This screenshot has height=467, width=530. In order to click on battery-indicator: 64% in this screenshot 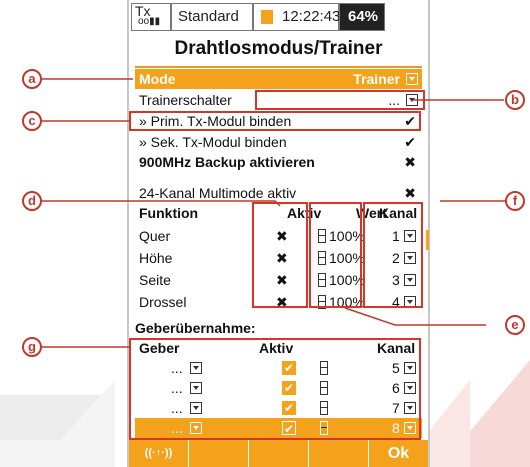, I will do `click(362, 17)`.